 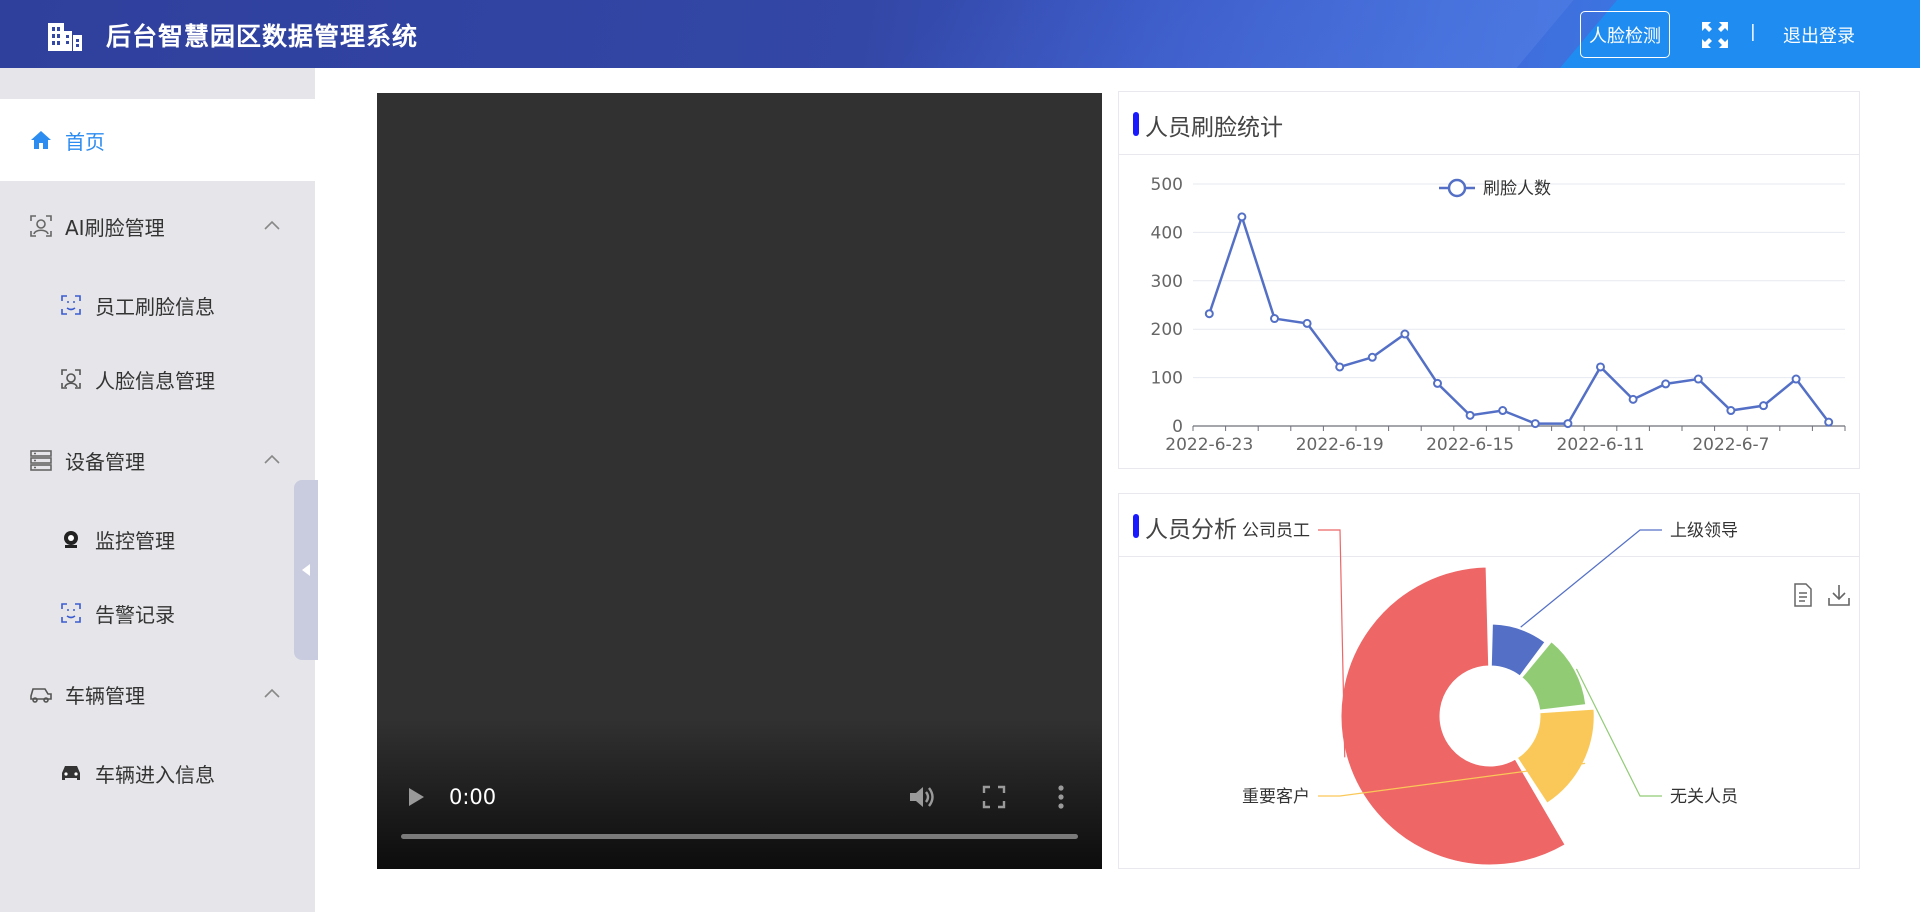 What do you see at coordinates (105, 461) in the screenshot?
I see `sidebar-item-label: 设备管理` at bounding box center [105, 461].